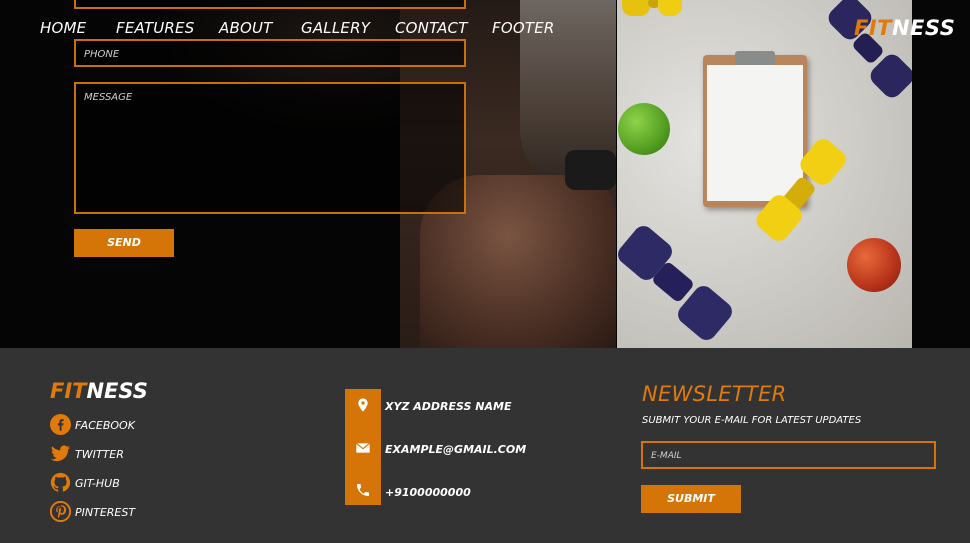 The image size is (970, 543). What do you see at coordinates (666, 456) in the screenshot?
I see `newsletter-email-placeholder: E-MAIL` at bounding box center [666, 456].